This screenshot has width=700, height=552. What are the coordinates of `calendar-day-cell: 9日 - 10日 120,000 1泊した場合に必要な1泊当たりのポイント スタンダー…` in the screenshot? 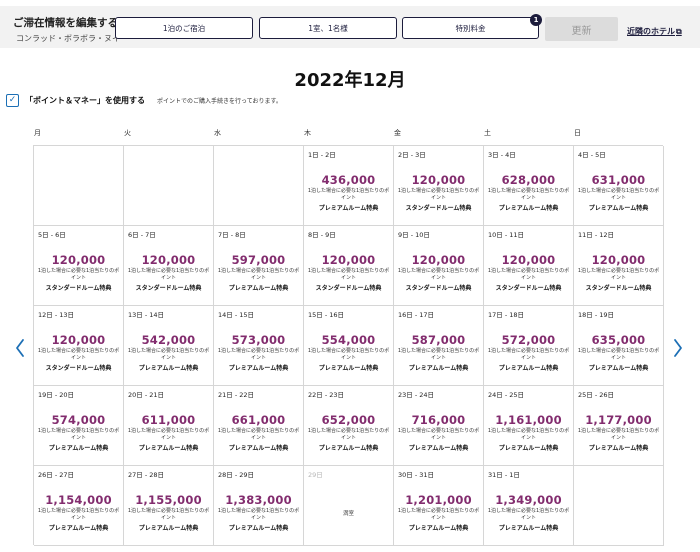 It's located at (439, 266).